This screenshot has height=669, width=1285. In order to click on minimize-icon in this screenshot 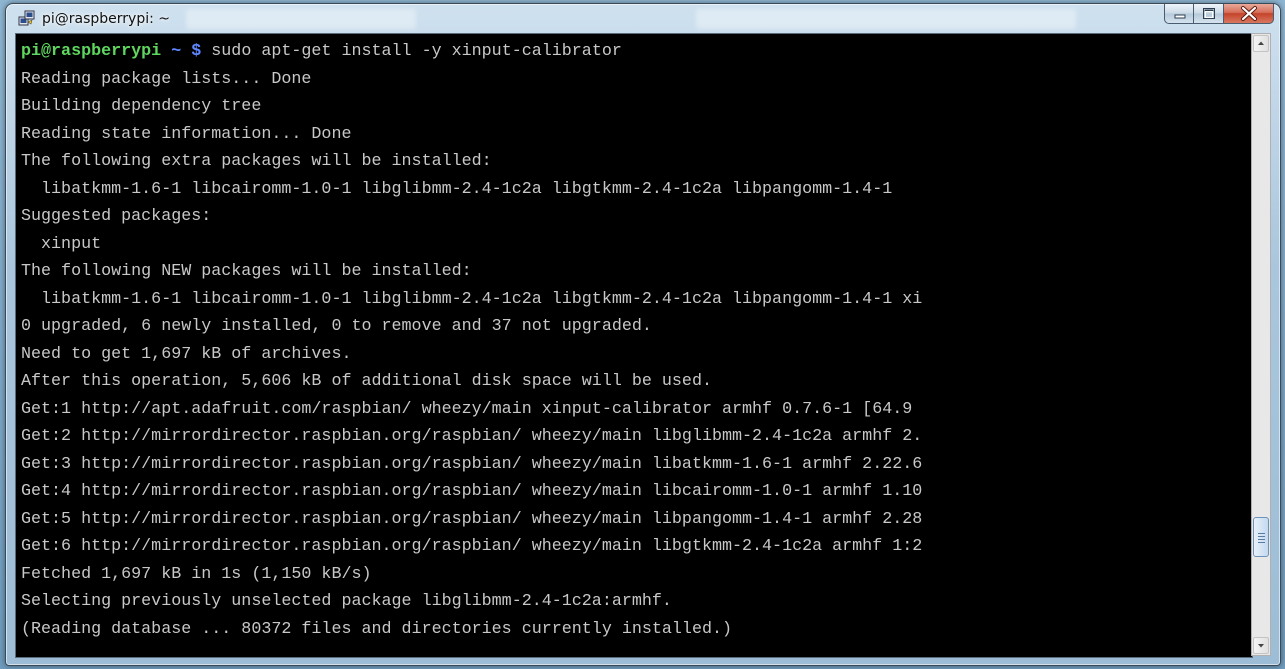, I will do `click(1180, 16)`.